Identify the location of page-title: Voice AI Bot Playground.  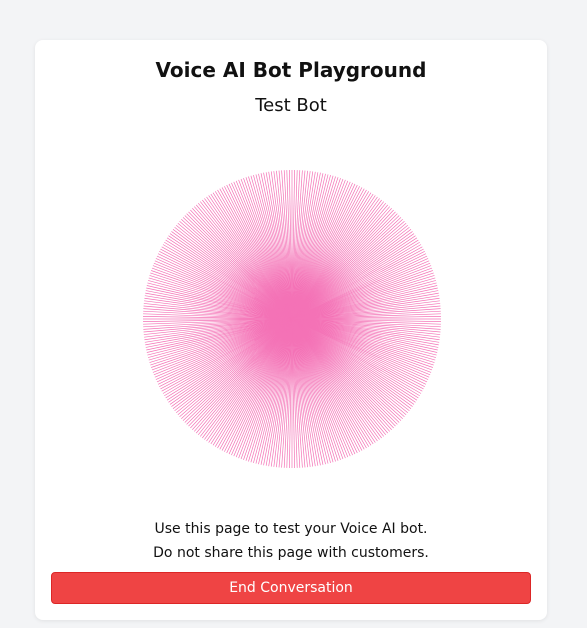
(291, 70).